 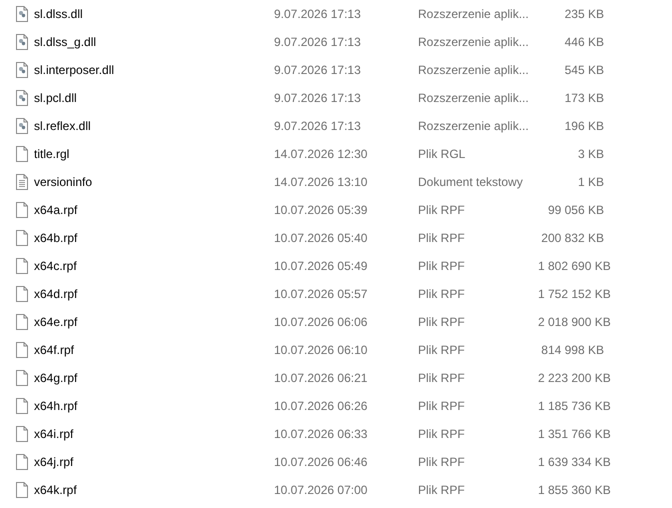 What do you see at coordinates (576, 210) in the screenshot?
I see `file-size: 99 056 KB` at bounding box center [576, 210].